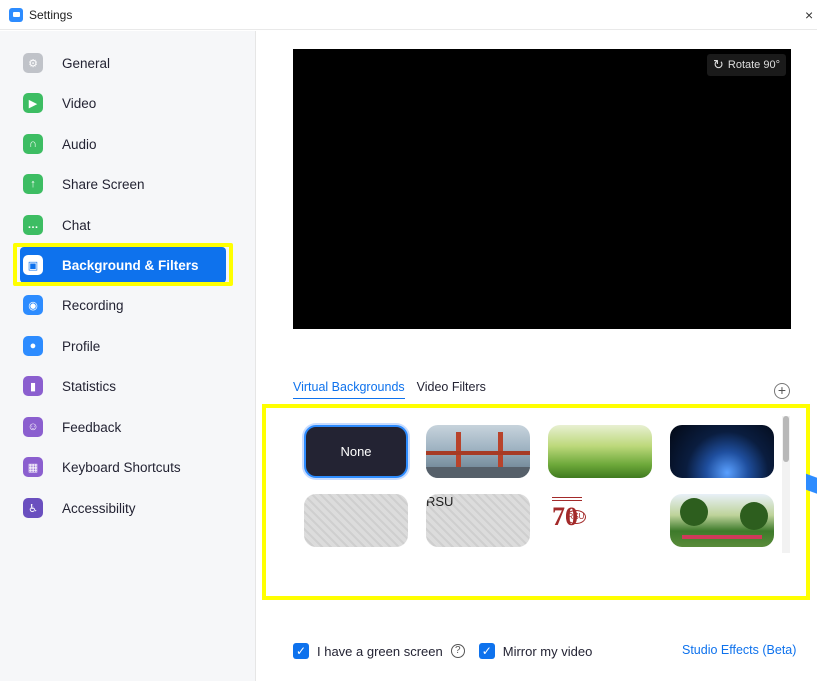 The height and width of the screenshot is (681, 817). What do you see at coordinates (130, 265) in the screenshot?
I see `sidebar-item-label: Background & Filters` at bounding box center [130, 265].